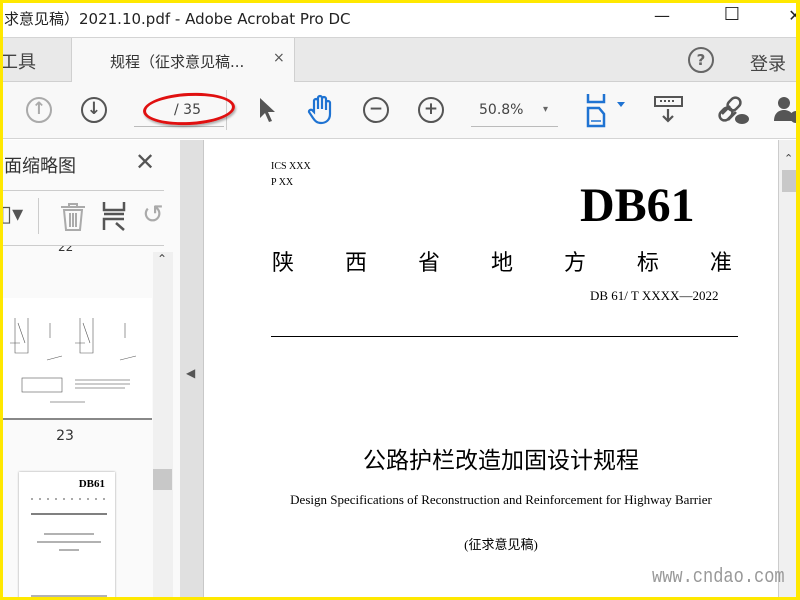 The image size is (800, 600). Describe the element at coordinates (701, 60) in the screenshot. I see `help-icon: ?` at that location.